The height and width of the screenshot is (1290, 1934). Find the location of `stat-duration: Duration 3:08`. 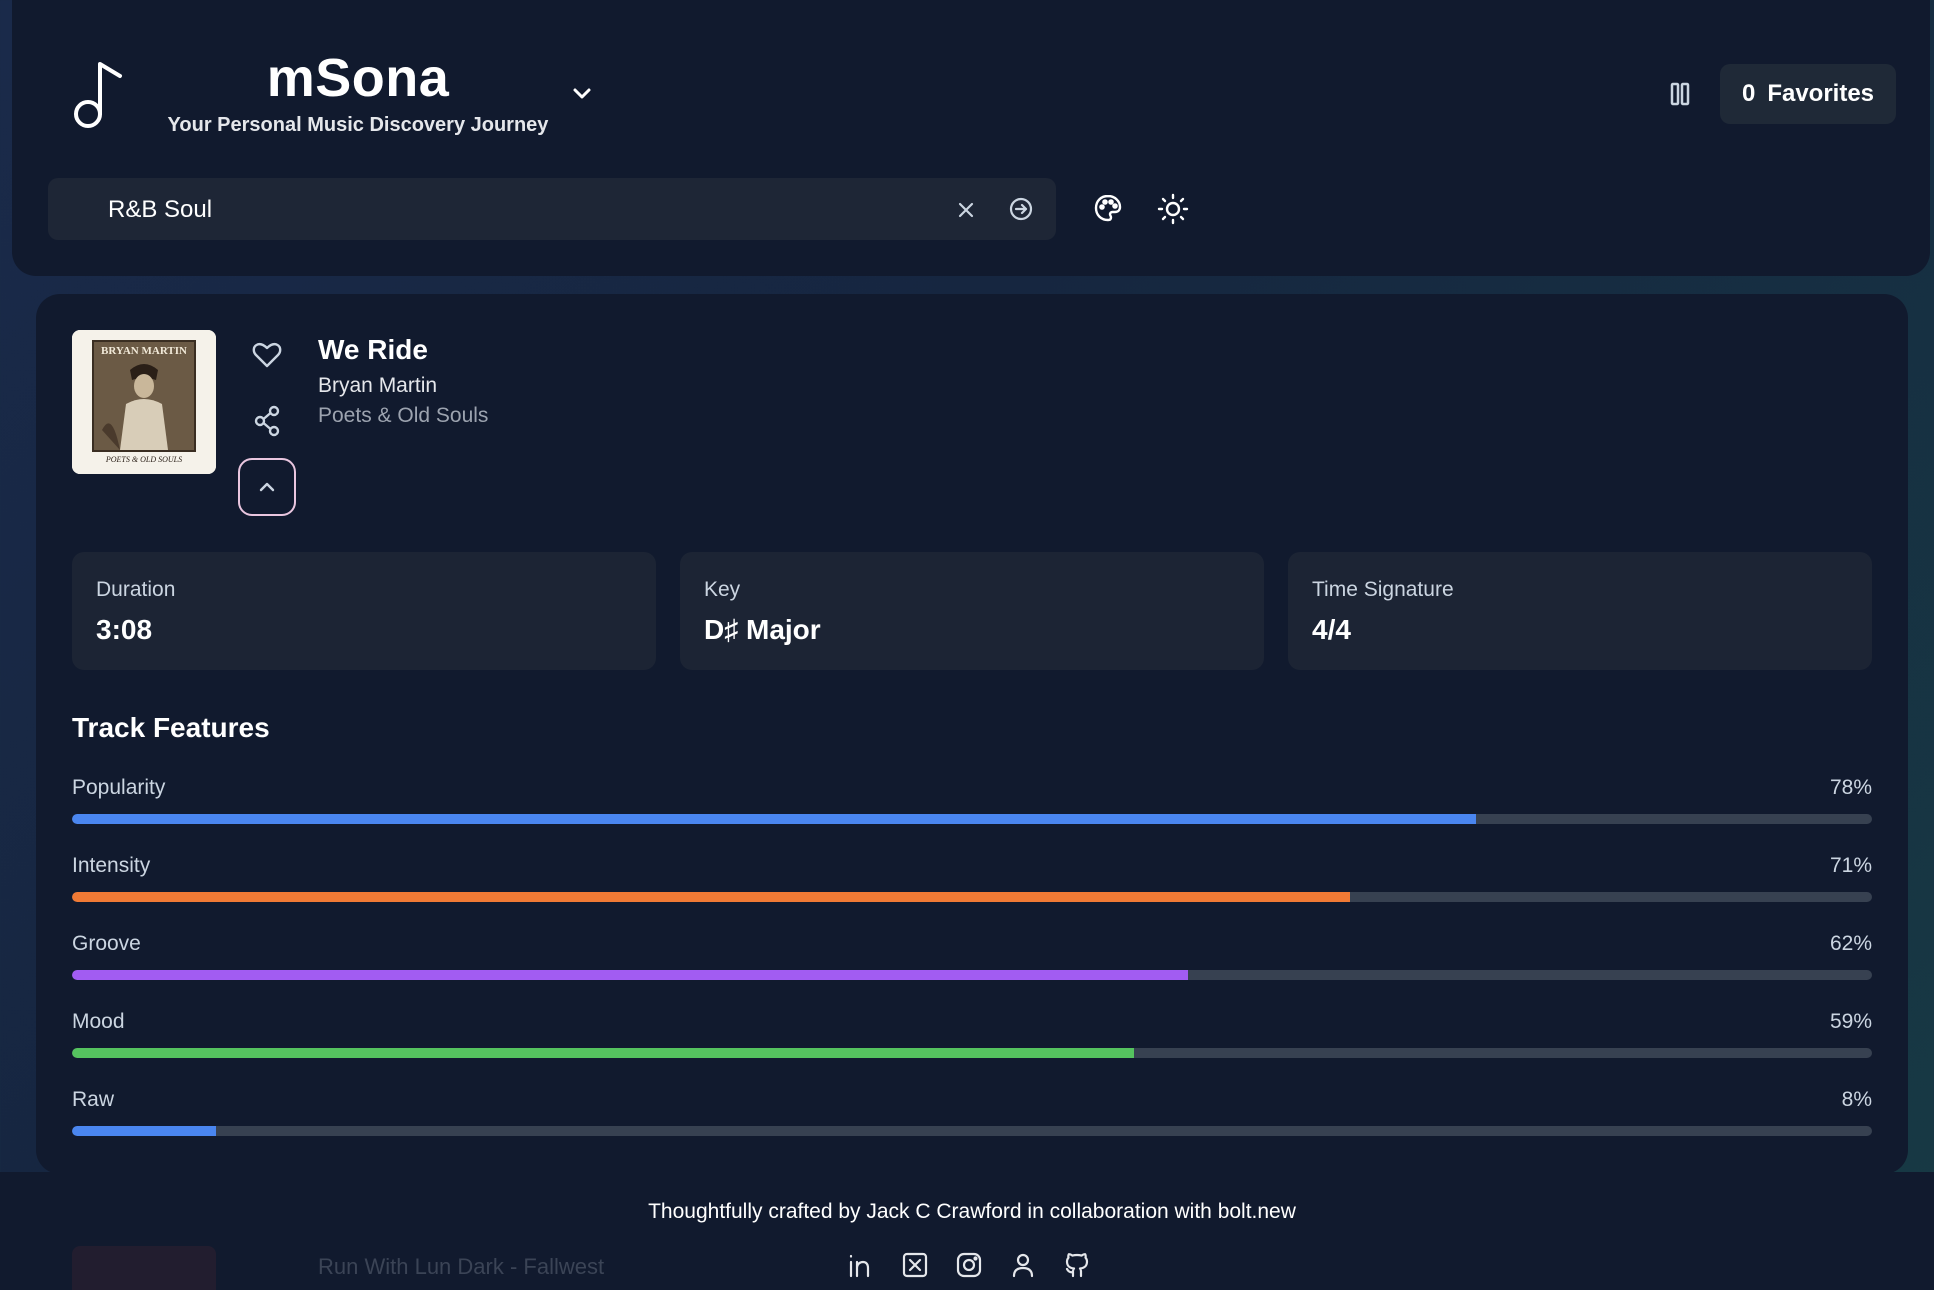

stat-duration: Duration 3:08 is located at coordinates (364, 611).